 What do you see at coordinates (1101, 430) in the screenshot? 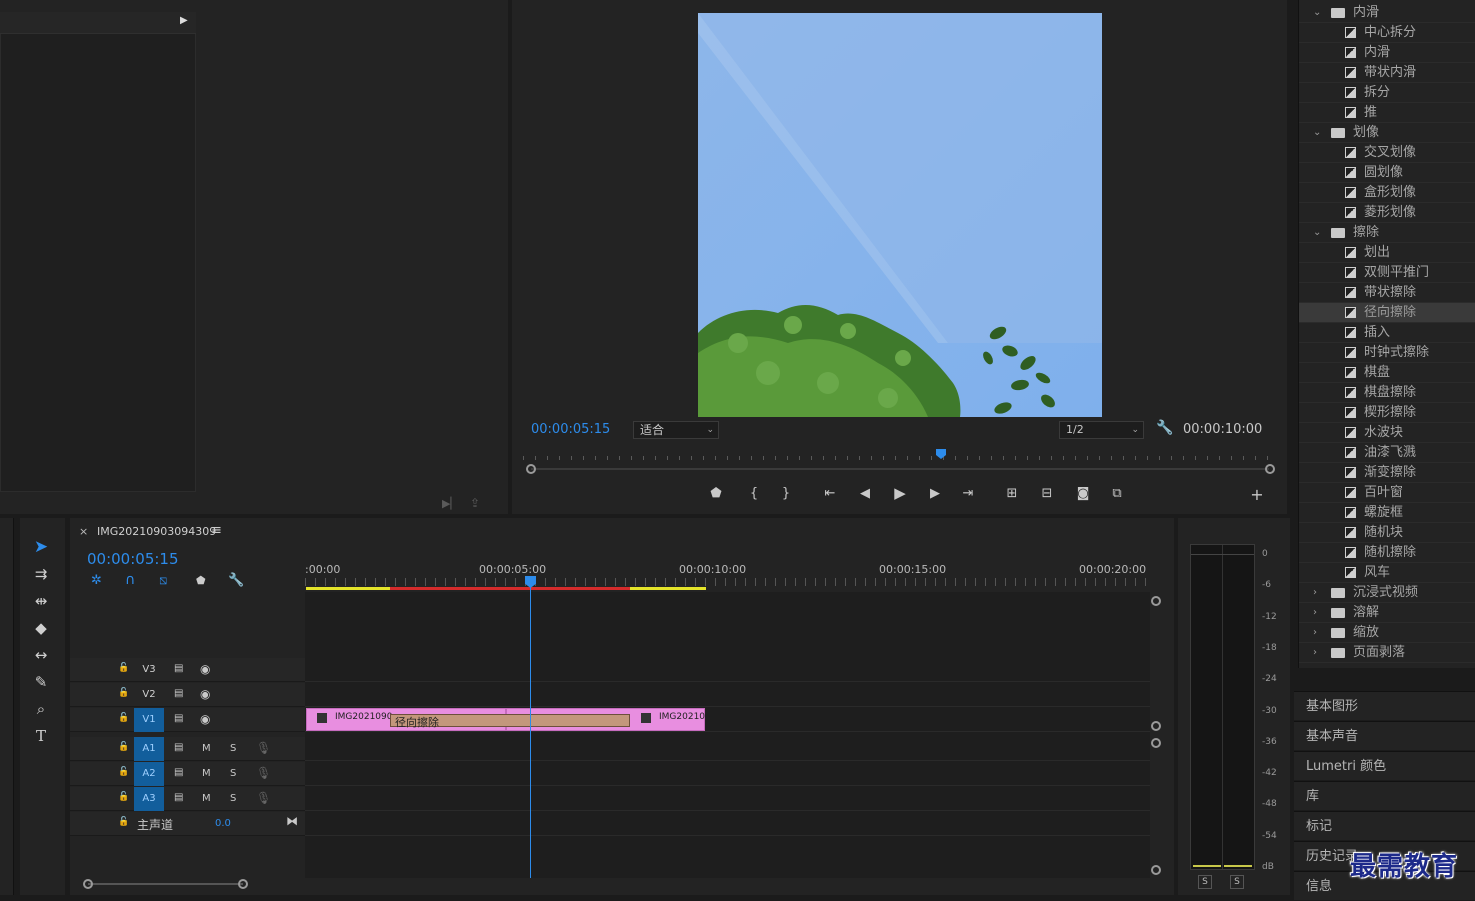
I see `resolution-dropdown: 1/2 ⌄` at bounding box center [1101, 430].